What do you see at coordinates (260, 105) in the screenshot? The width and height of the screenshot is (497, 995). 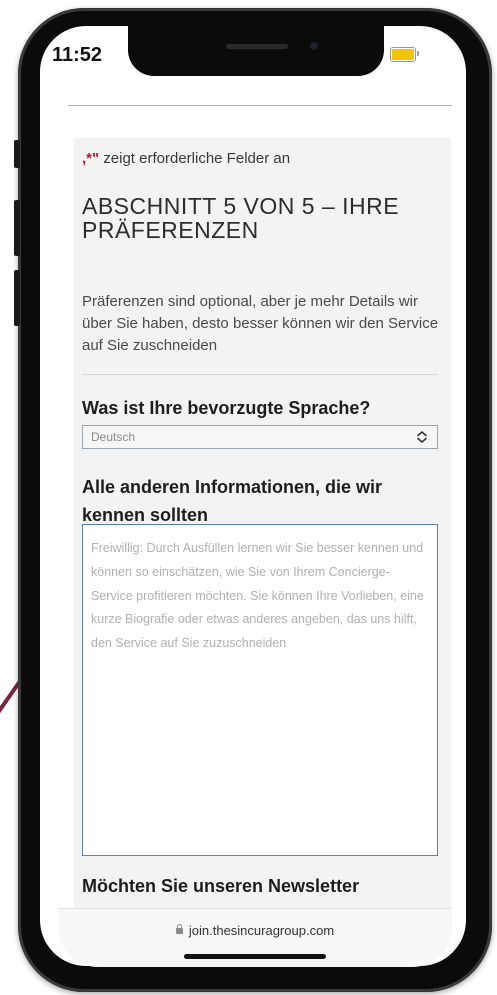 I see `header-divider` at bounding box center [260, 105].